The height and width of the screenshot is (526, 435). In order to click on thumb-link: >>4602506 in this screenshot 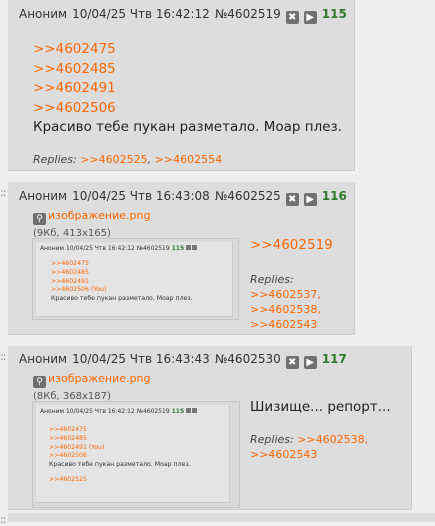, I will do `click(68, 456)`.